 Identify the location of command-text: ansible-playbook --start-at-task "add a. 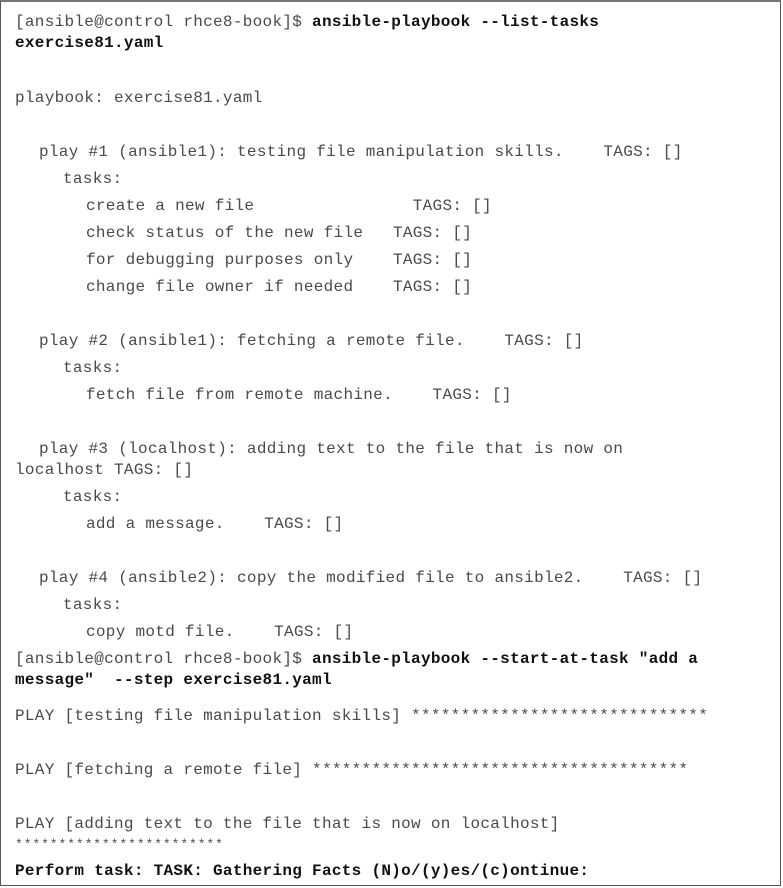
(505, 659).